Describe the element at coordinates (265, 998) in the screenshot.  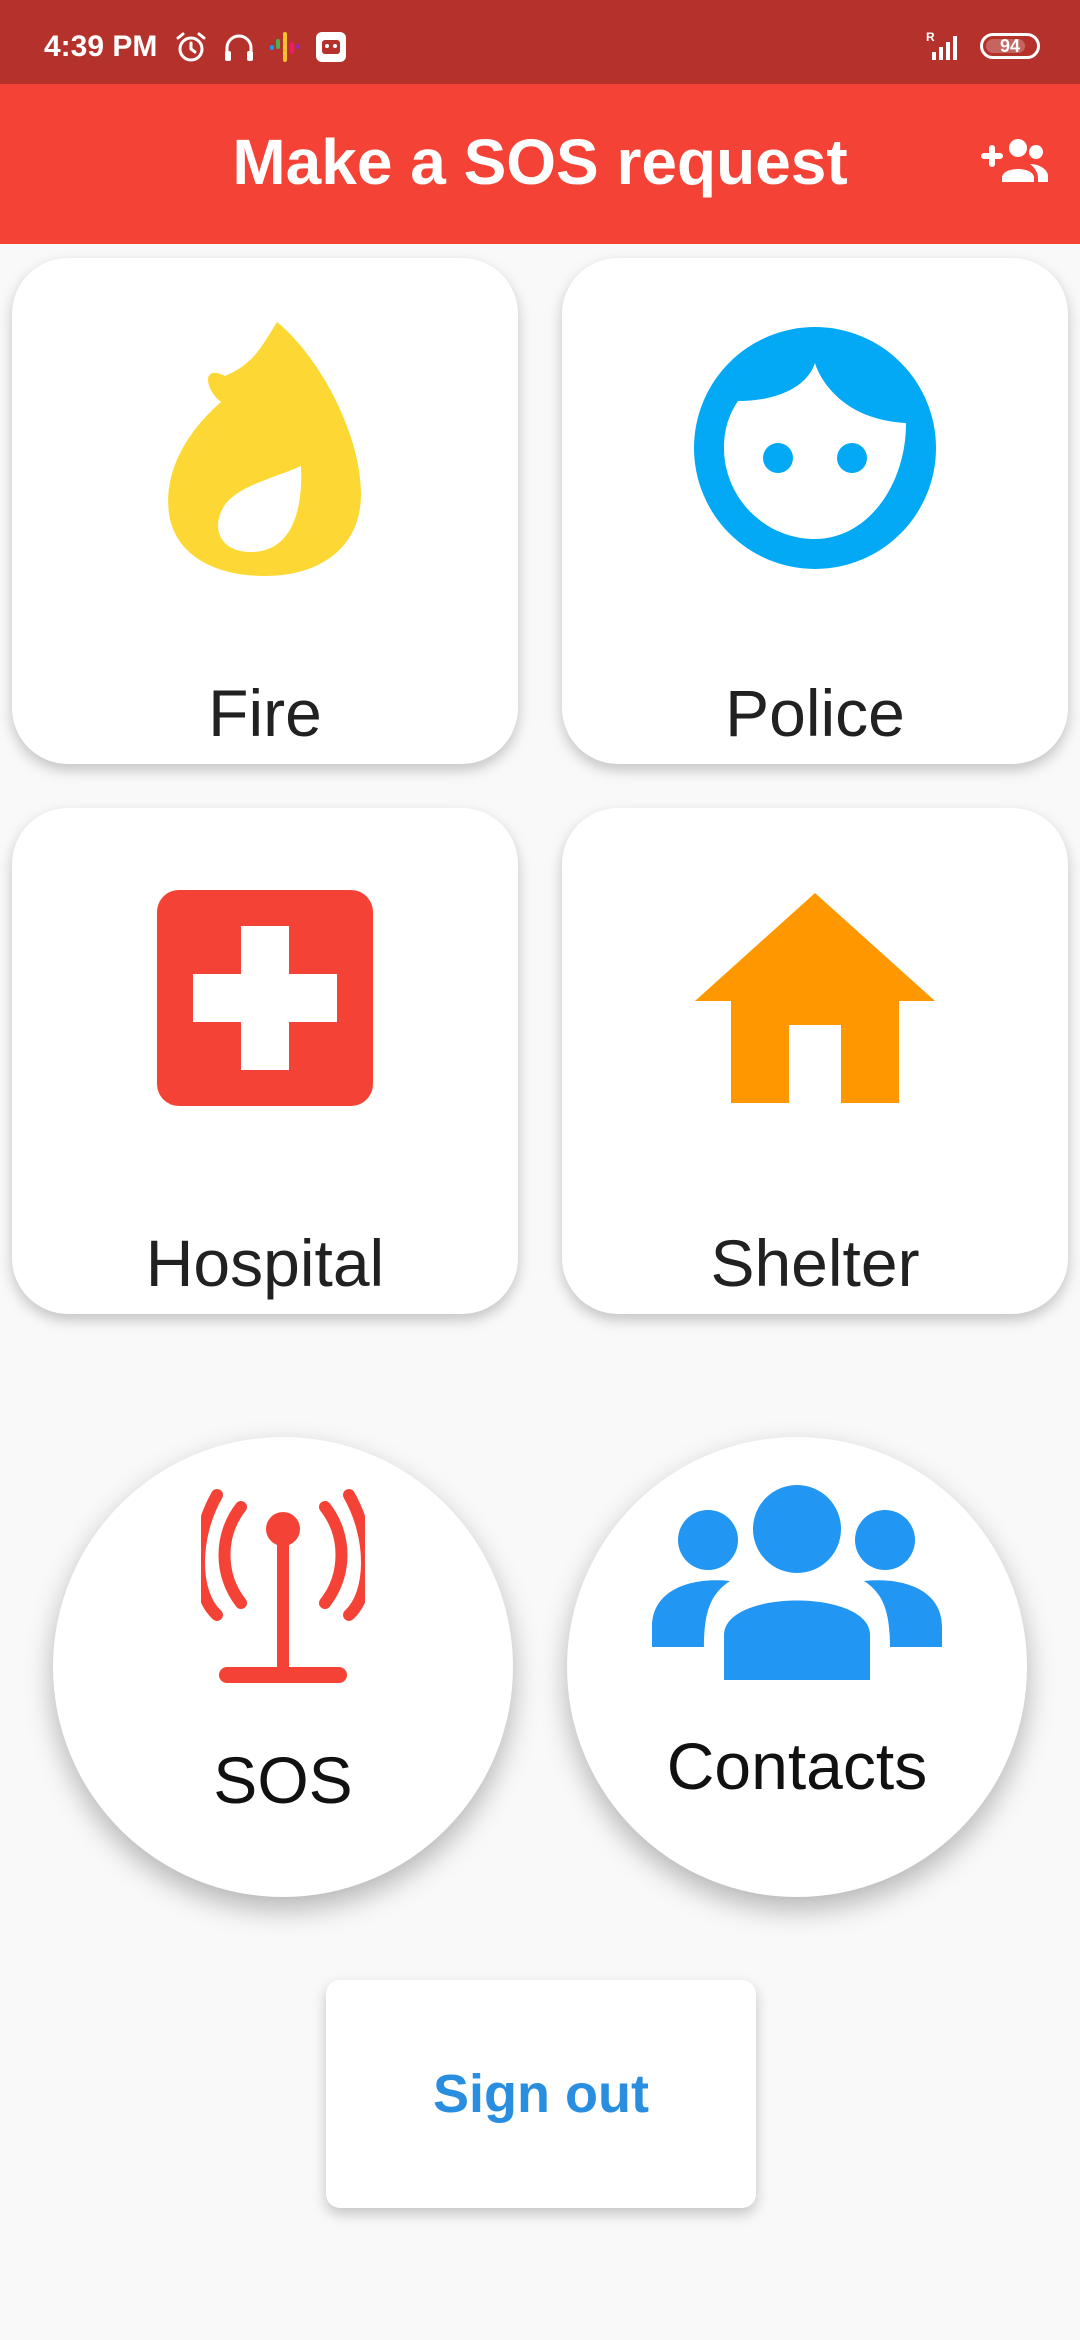
I see `medical-cross-icon` at that location.